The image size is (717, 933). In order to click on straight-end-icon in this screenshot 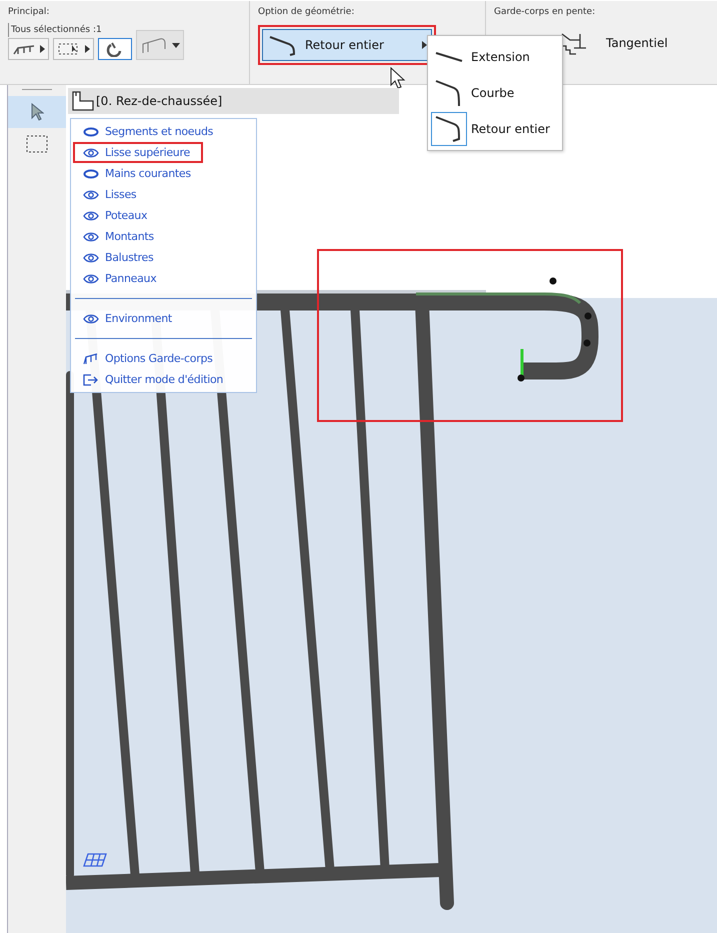, I will do `click(449, 57)`.